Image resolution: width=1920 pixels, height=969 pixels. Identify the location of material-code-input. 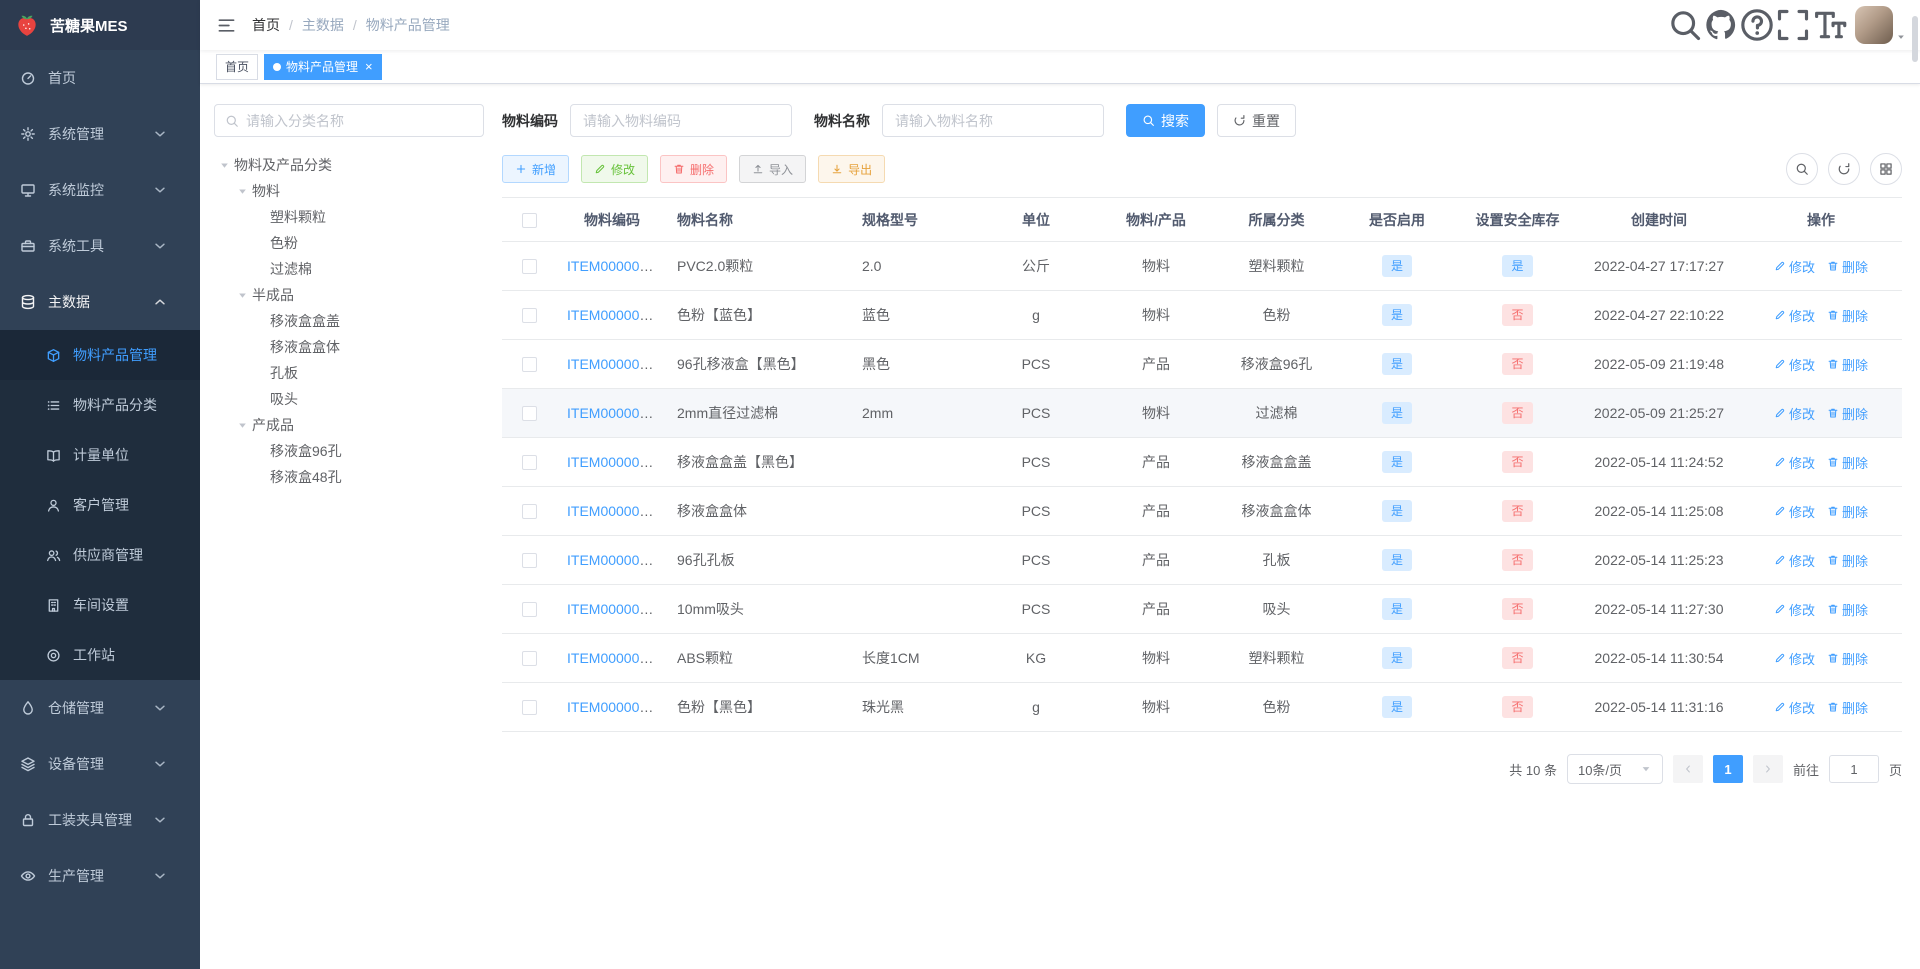
(681, 120).